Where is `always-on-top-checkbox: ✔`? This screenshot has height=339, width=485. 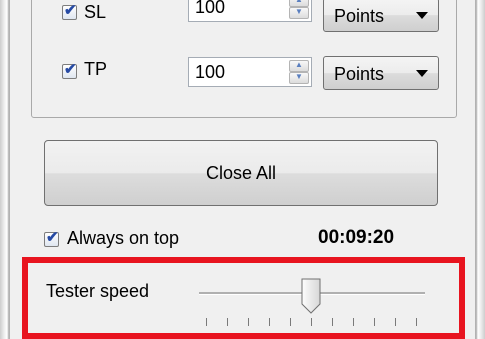
always-on-top-checkbox: ✔ is located at coordinates (51, 238).